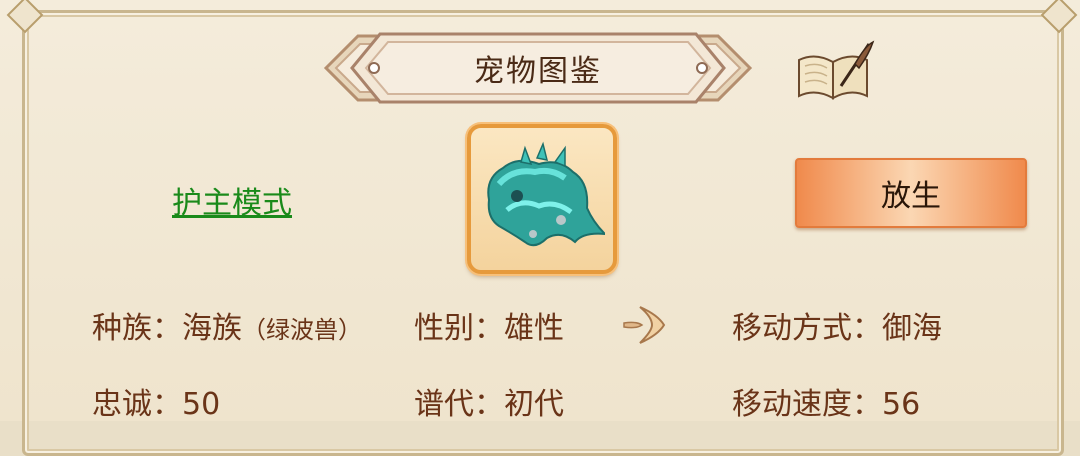 Image resolution: width=1080 pixels, height=456 pixels. I want to click on move-mode-stat: 移动方式：御海, so click(837, 325).